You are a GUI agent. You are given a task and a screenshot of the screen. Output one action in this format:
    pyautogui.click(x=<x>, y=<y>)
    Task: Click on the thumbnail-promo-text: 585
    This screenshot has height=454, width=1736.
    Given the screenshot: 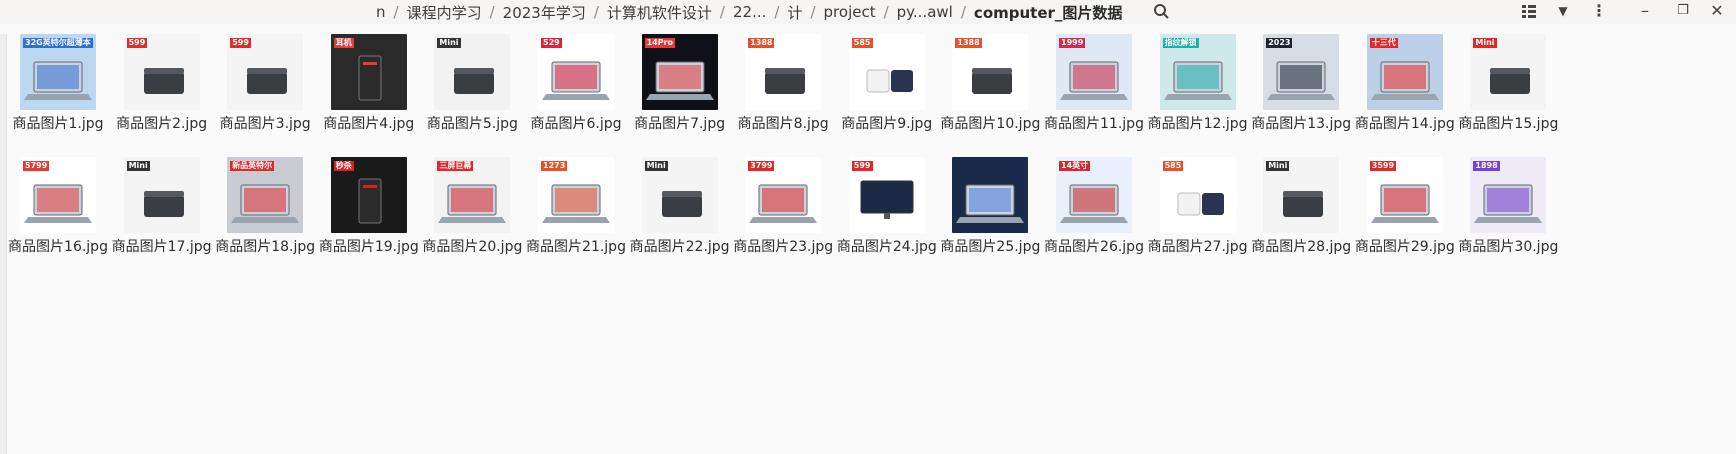 What is the action you would take?
    pyautogui.click(x=1173, y=166)
    